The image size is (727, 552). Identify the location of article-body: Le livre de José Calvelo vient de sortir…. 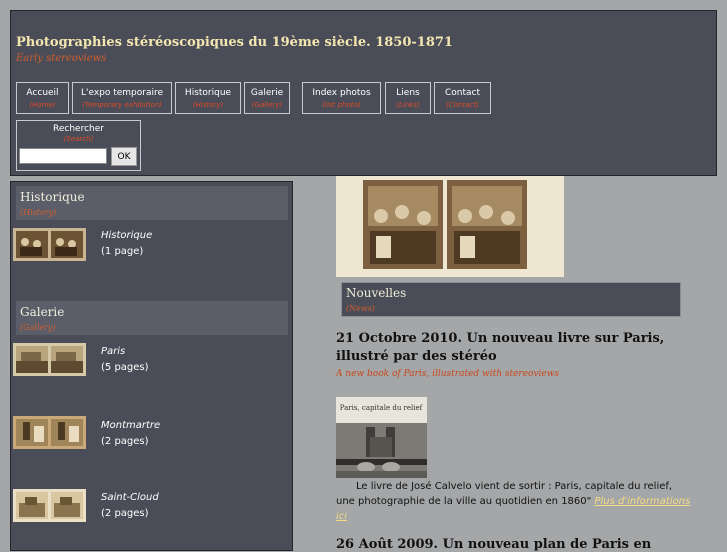
(514, 501).